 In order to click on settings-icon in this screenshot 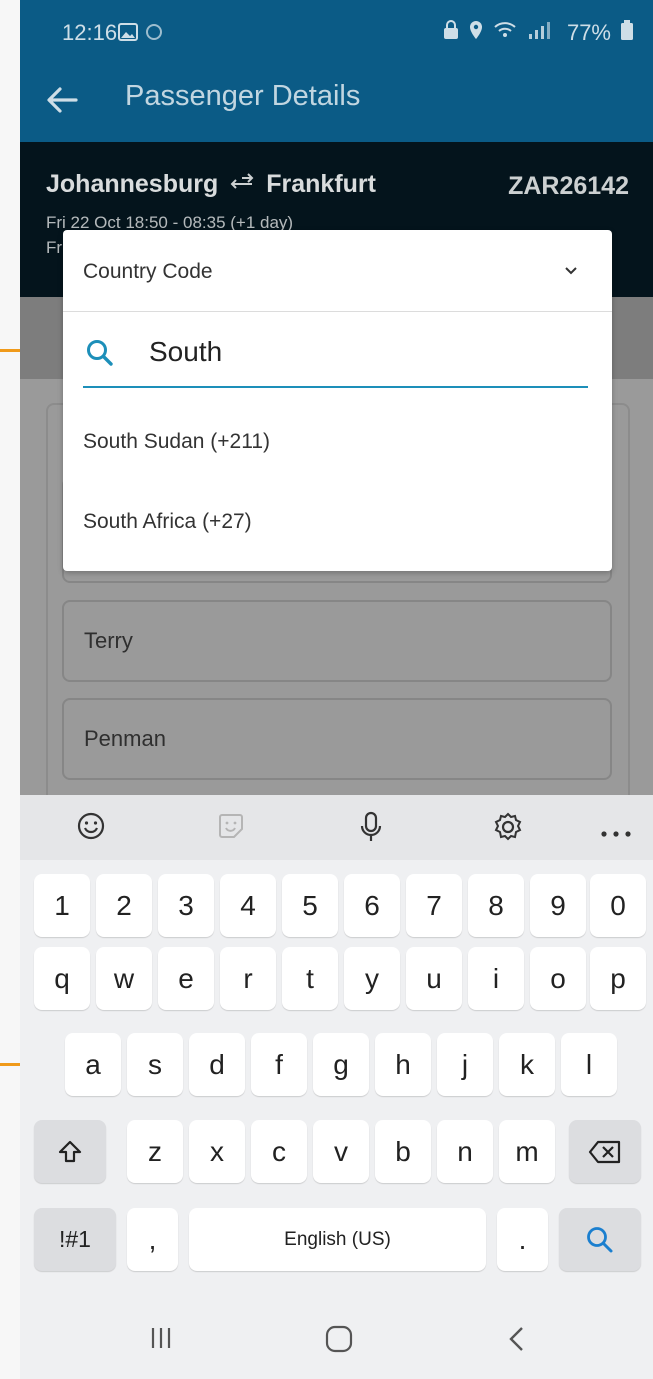, I will do `click(508, 829)`.